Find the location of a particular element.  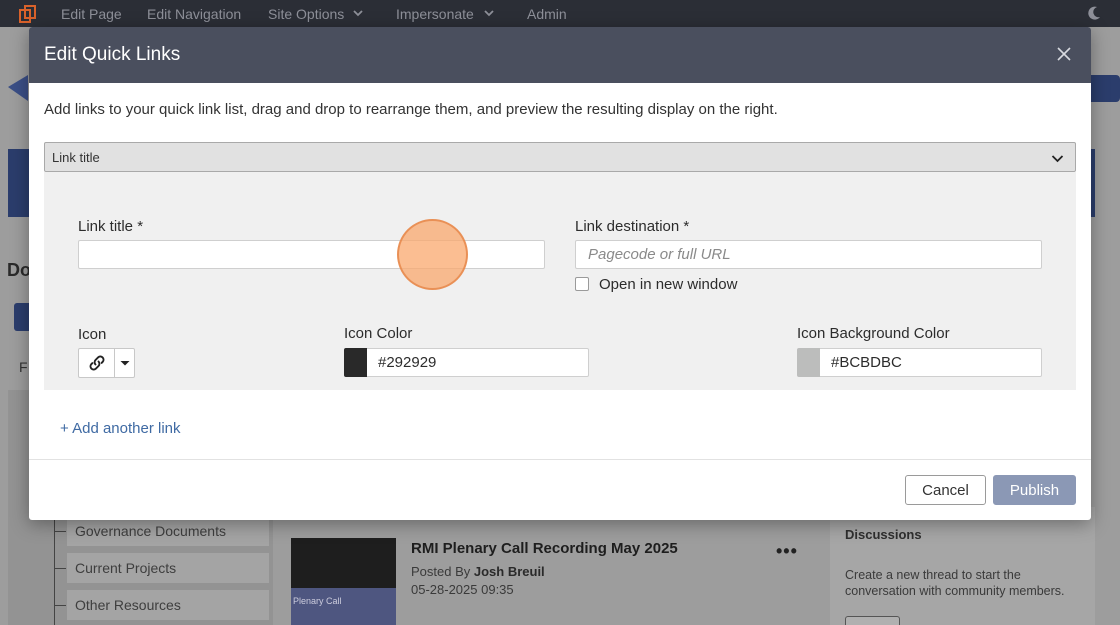

brand-arrow-icon is located at coordinates (18, 88).